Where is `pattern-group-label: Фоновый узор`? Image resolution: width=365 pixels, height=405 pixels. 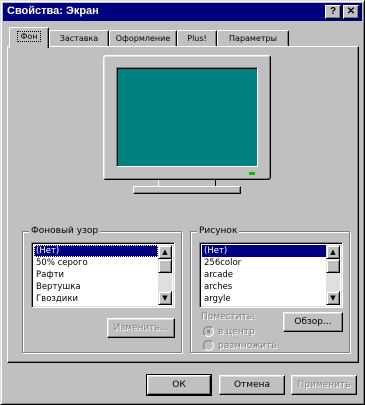
pattern-group-label: Фоновый узор is located at coordinates (65, 231).